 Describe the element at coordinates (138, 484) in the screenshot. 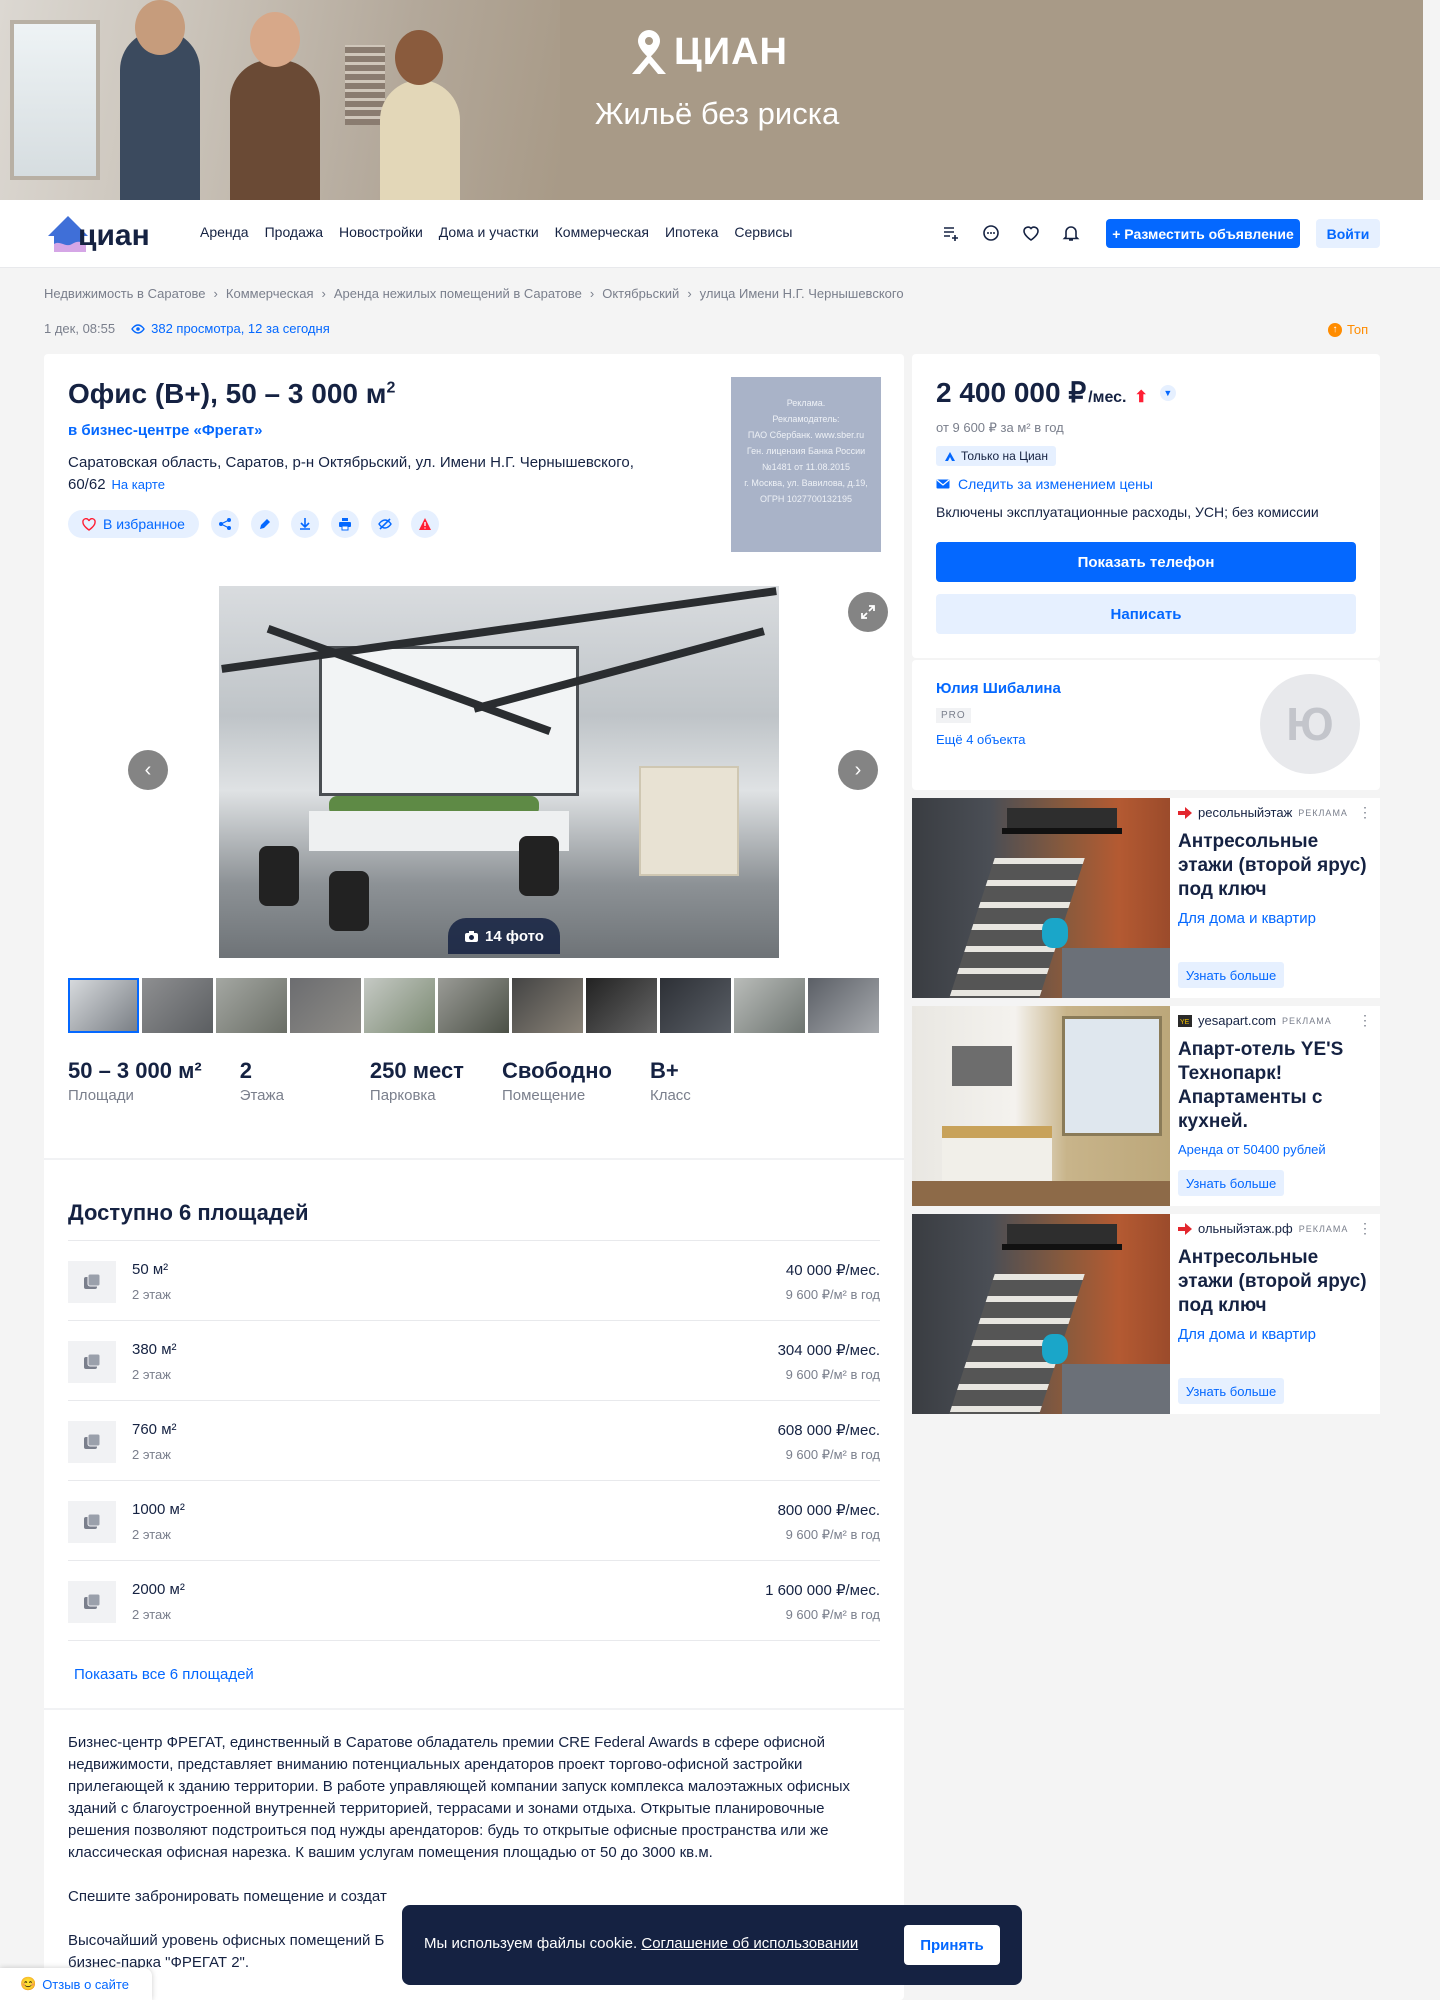

I see `map-link: На карте` at that location.